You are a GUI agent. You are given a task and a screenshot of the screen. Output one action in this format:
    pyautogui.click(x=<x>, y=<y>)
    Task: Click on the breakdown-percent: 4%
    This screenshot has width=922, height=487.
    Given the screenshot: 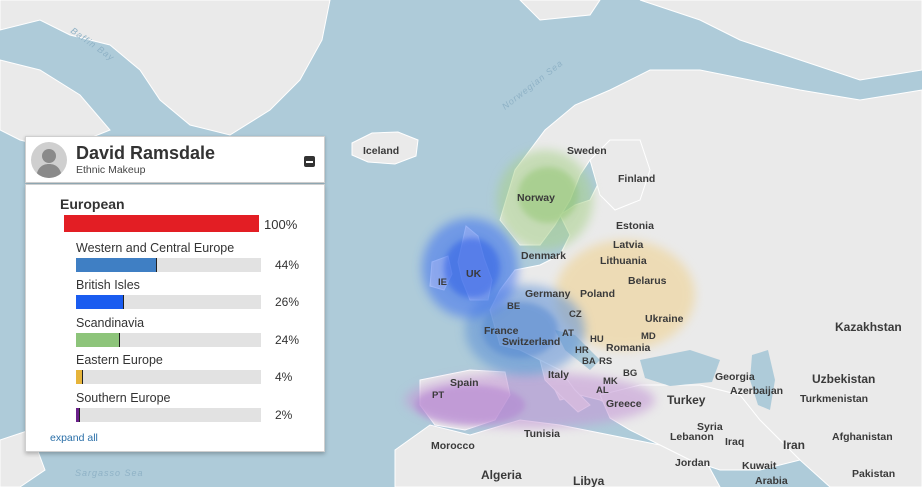 What is the action you would take?
    pyautogui.click(x=284, y=377)
    